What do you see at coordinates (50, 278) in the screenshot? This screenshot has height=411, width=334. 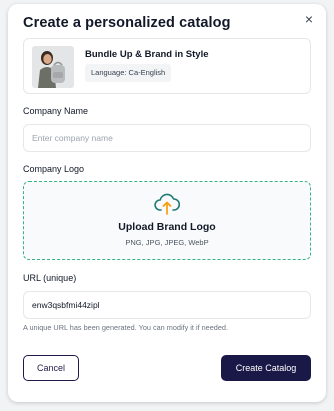 I see `url-label: URL (unique)` at bounding box center [50, 278].